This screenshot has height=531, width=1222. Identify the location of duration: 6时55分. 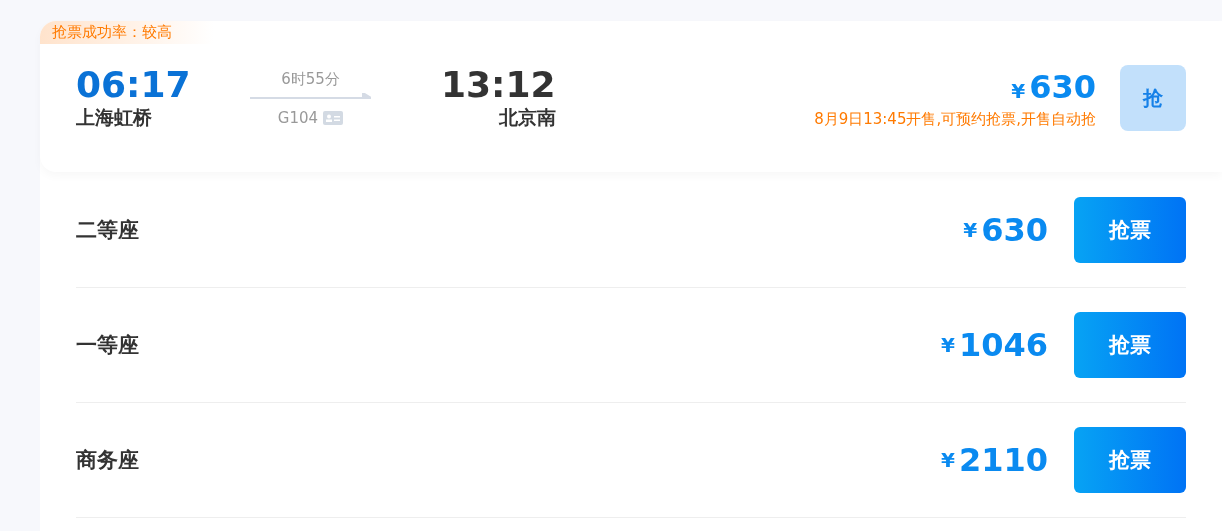
(310, 79).